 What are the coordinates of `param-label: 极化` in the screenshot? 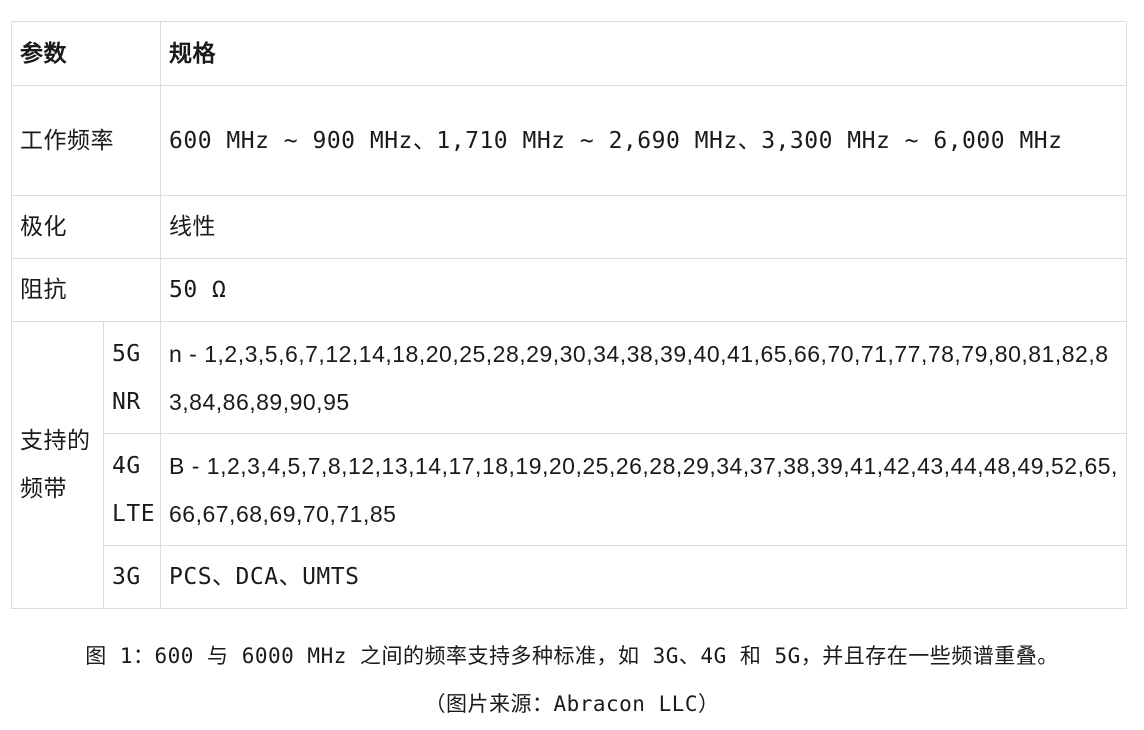 It's located at (86, 227).